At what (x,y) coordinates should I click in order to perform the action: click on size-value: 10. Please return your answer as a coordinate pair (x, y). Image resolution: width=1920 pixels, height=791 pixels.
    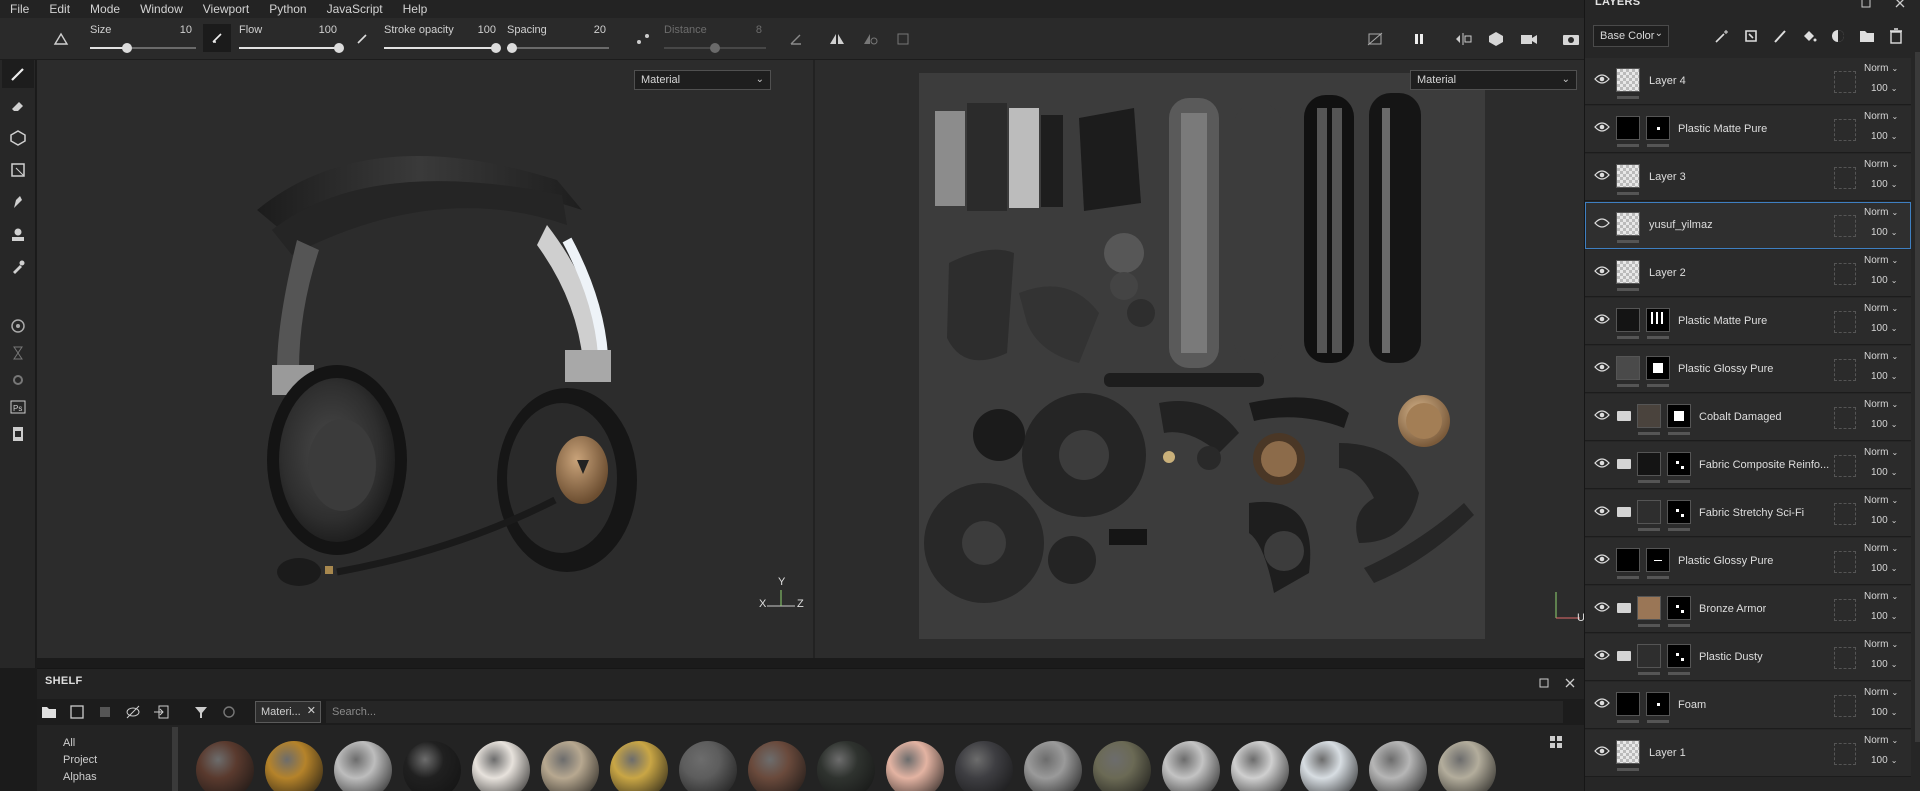
    Looking at the image, I should click on (181, 30).